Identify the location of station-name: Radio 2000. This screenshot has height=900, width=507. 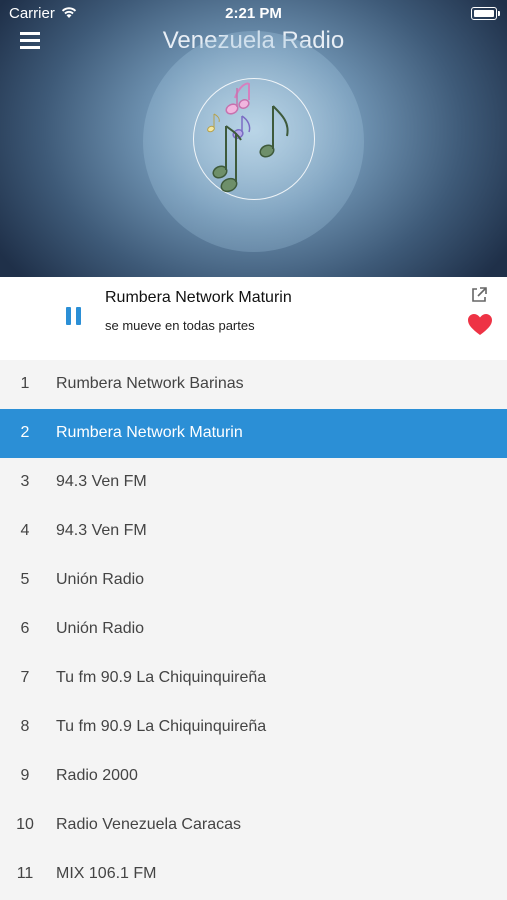
(97, 775).